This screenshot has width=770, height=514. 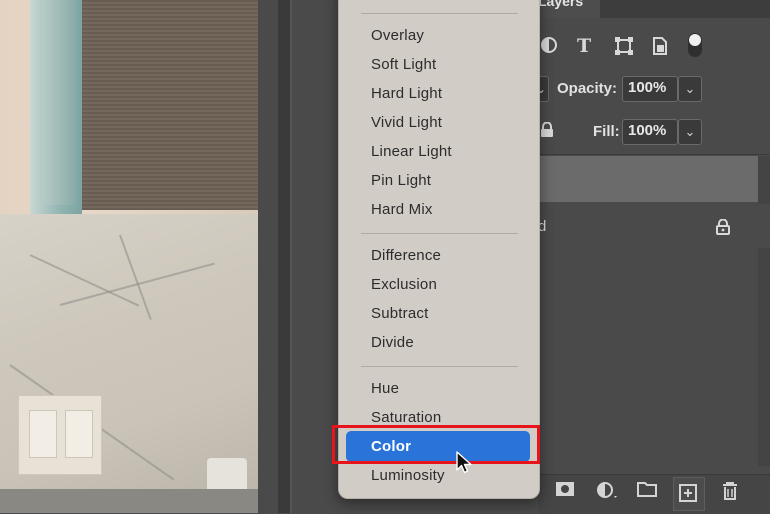 What do you see at coordinates (291, 256) in the screenshot?
I see `panel-divider-edge` at bounding box center [291, 256].